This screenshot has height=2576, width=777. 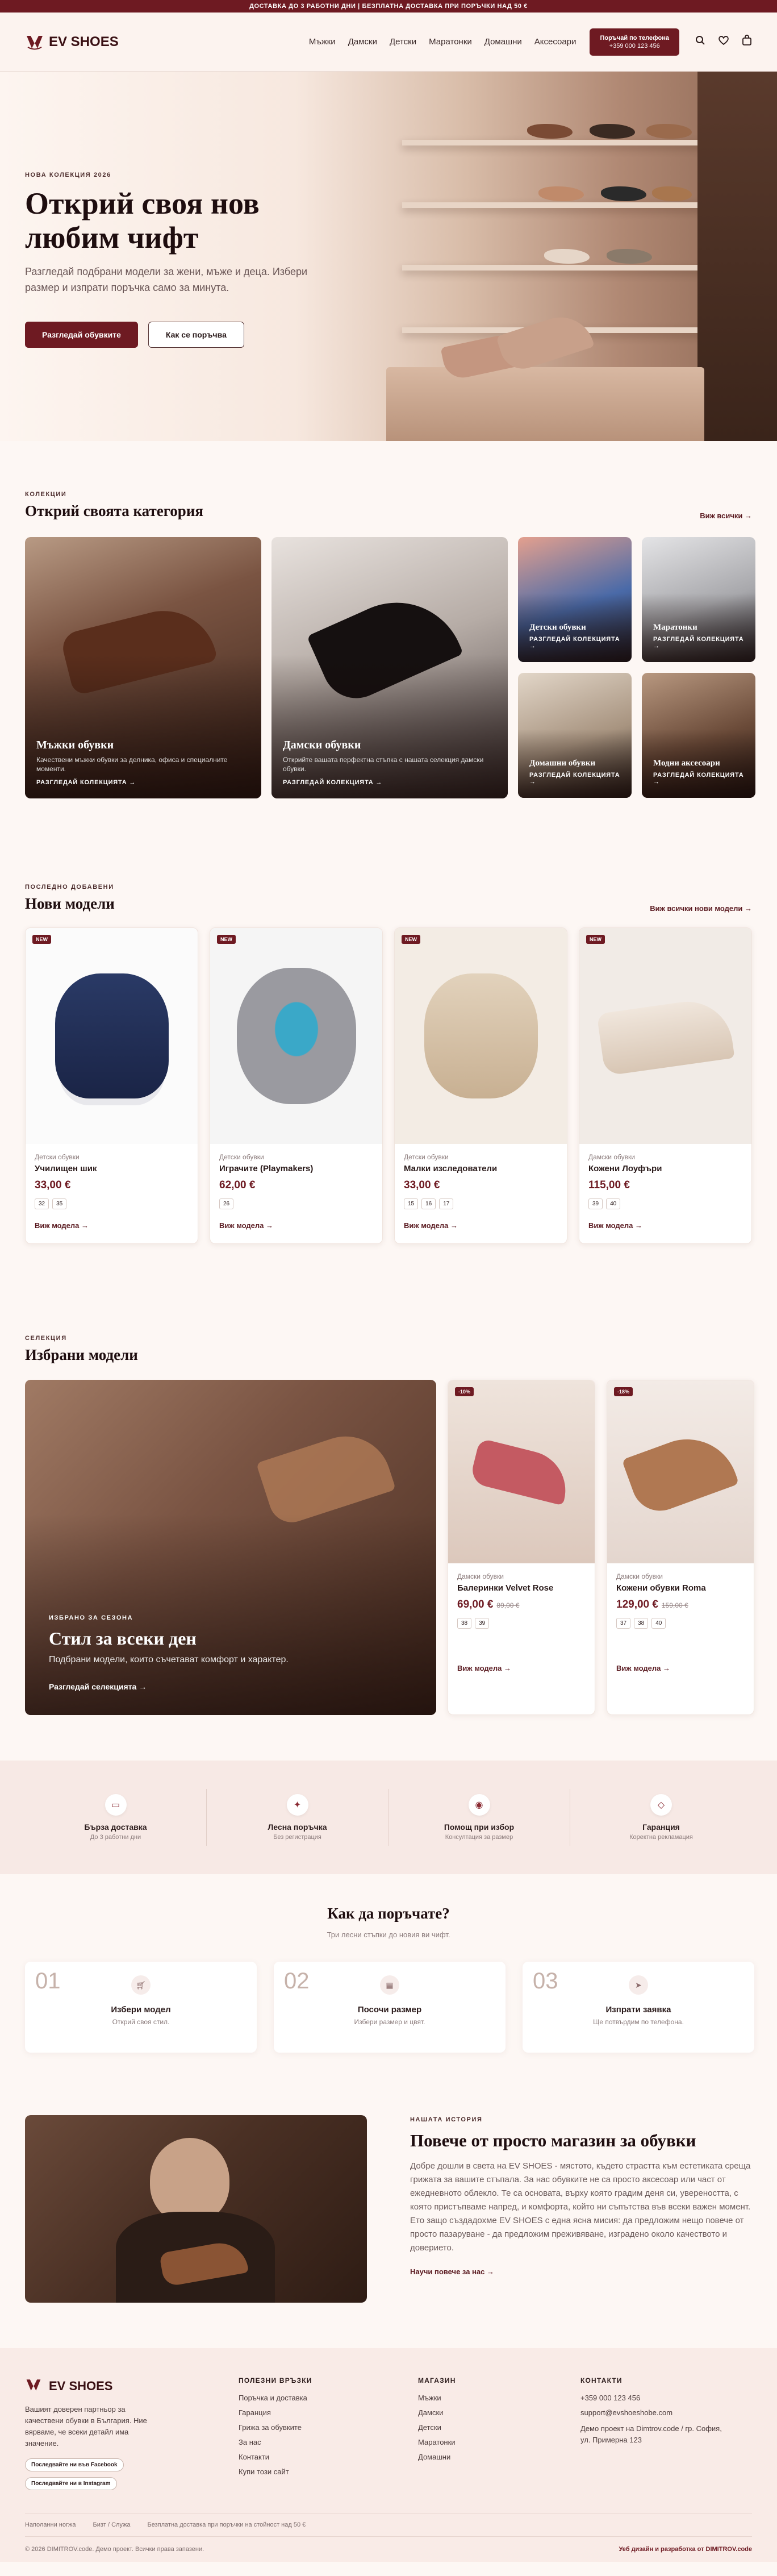 I want to click on nav-link-women: Дамски, so click(x=363, y=42).